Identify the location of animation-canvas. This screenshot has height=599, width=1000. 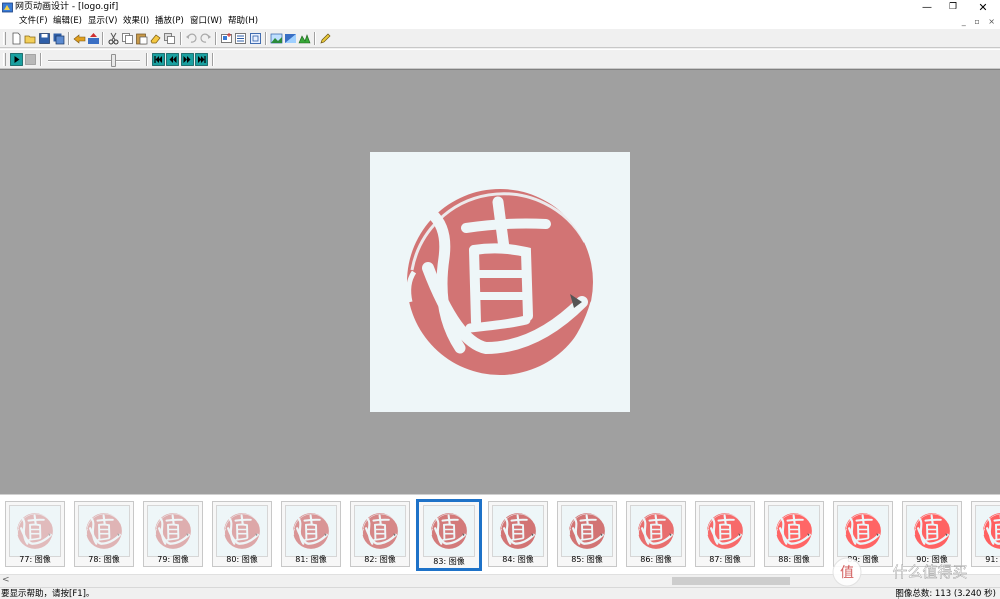
(500, 282).